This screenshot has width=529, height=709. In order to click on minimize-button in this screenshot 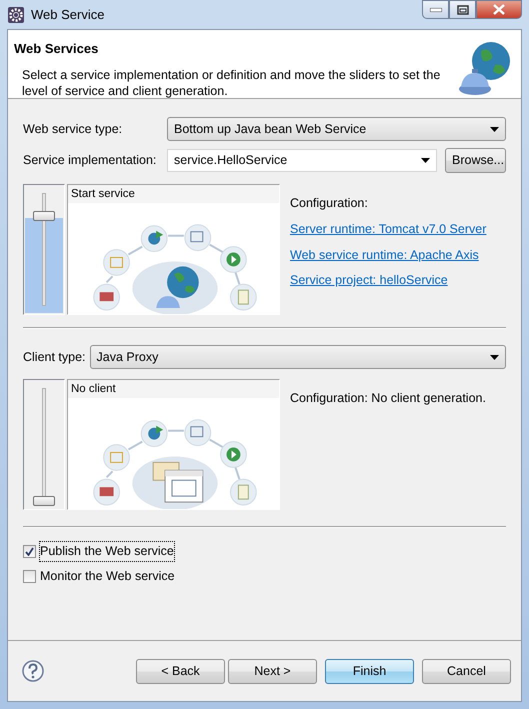, I will do `click(435, 9)`.